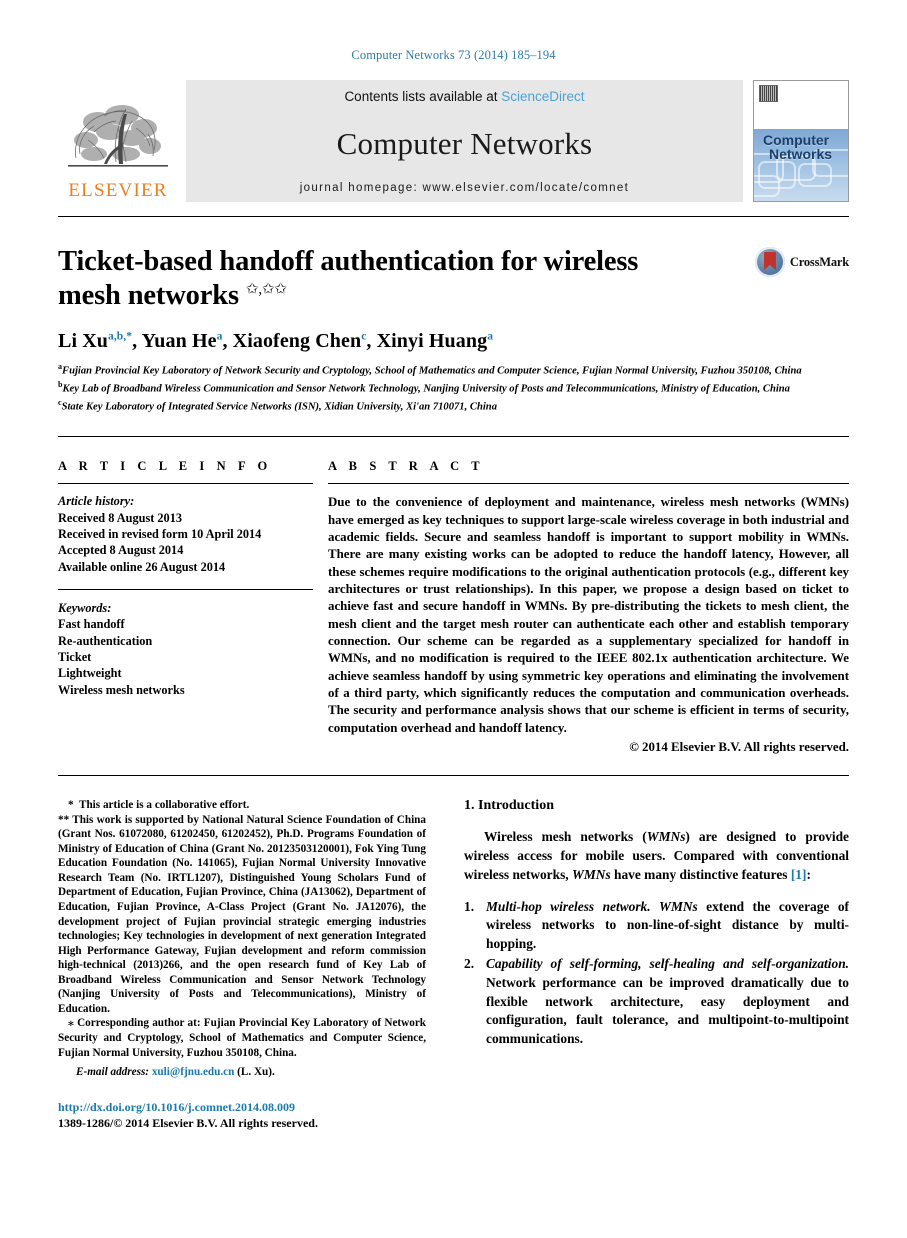  What do you see at coordinates (799, 874) in the screenshot?
I see `citation-ref-1: [1]` at bounding box center [799, 874].